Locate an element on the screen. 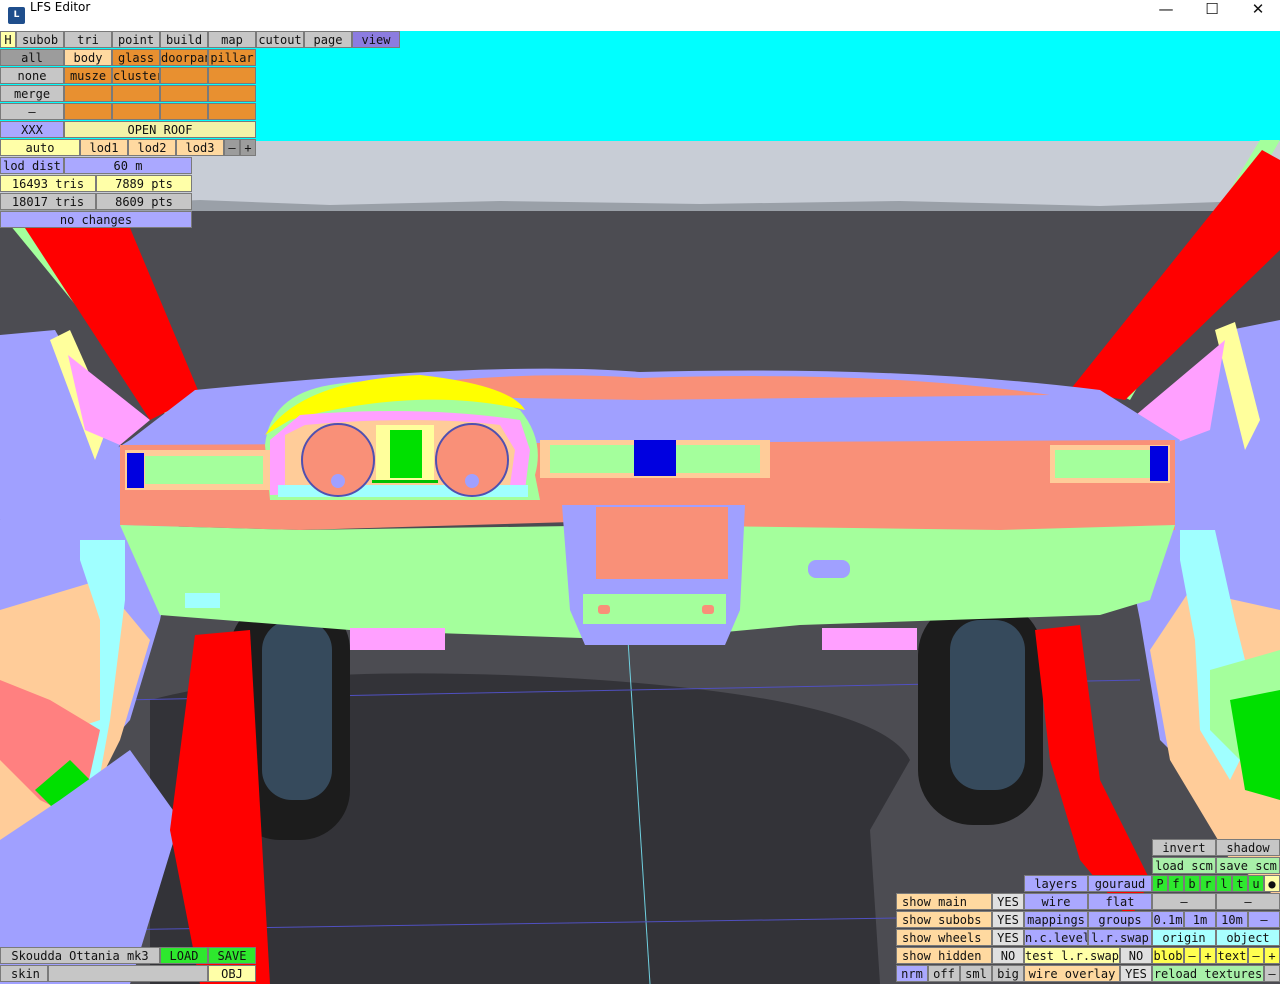  view-t-button: t is located at coordinates (1240, 883).